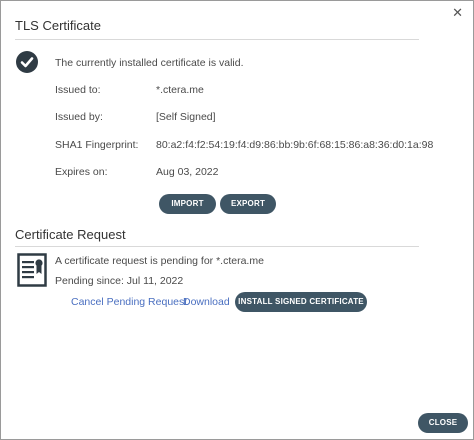  What do you see at coordinates (32, 270) in the screenshot?
I see `certificate-document-icon` at bounding box center [32, 270].